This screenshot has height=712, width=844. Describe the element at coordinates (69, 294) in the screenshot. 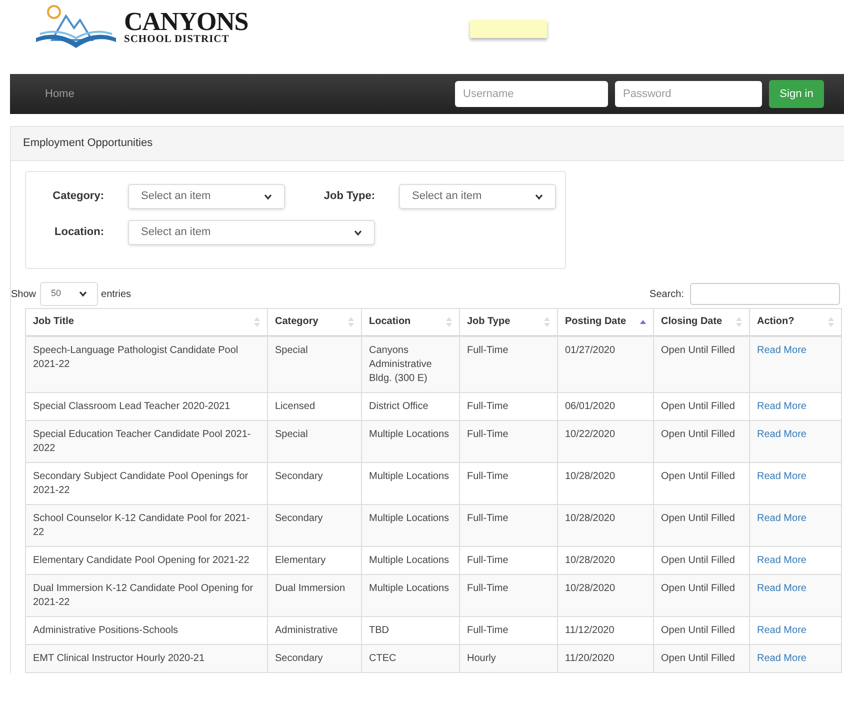

I see `entries-select: 50` at that location.